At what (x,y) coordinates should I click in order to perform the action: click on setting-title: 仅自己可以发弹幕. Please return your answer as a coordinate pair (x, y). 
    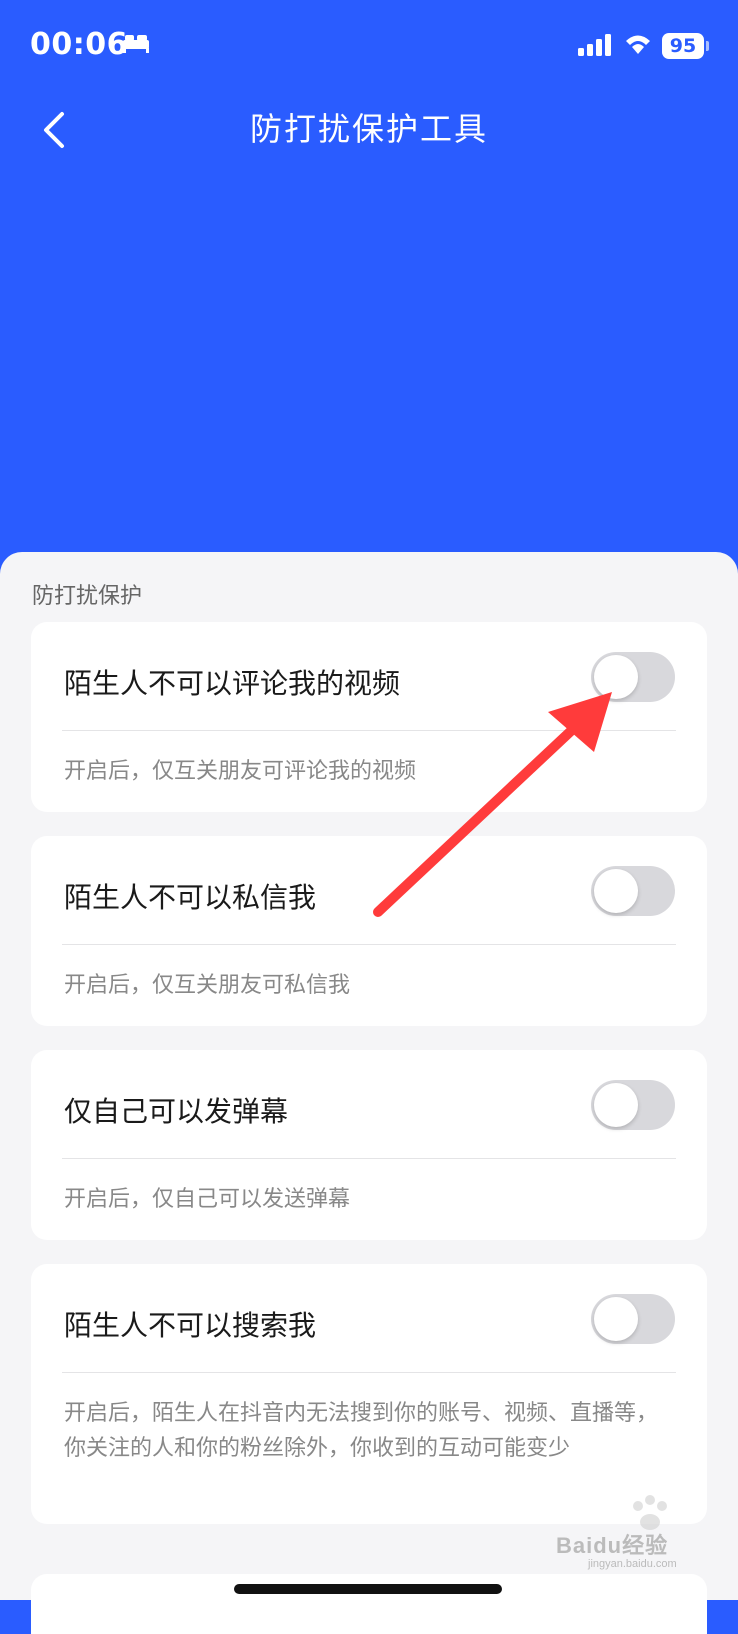
    Looking at the image, I should click on (176, 1111).